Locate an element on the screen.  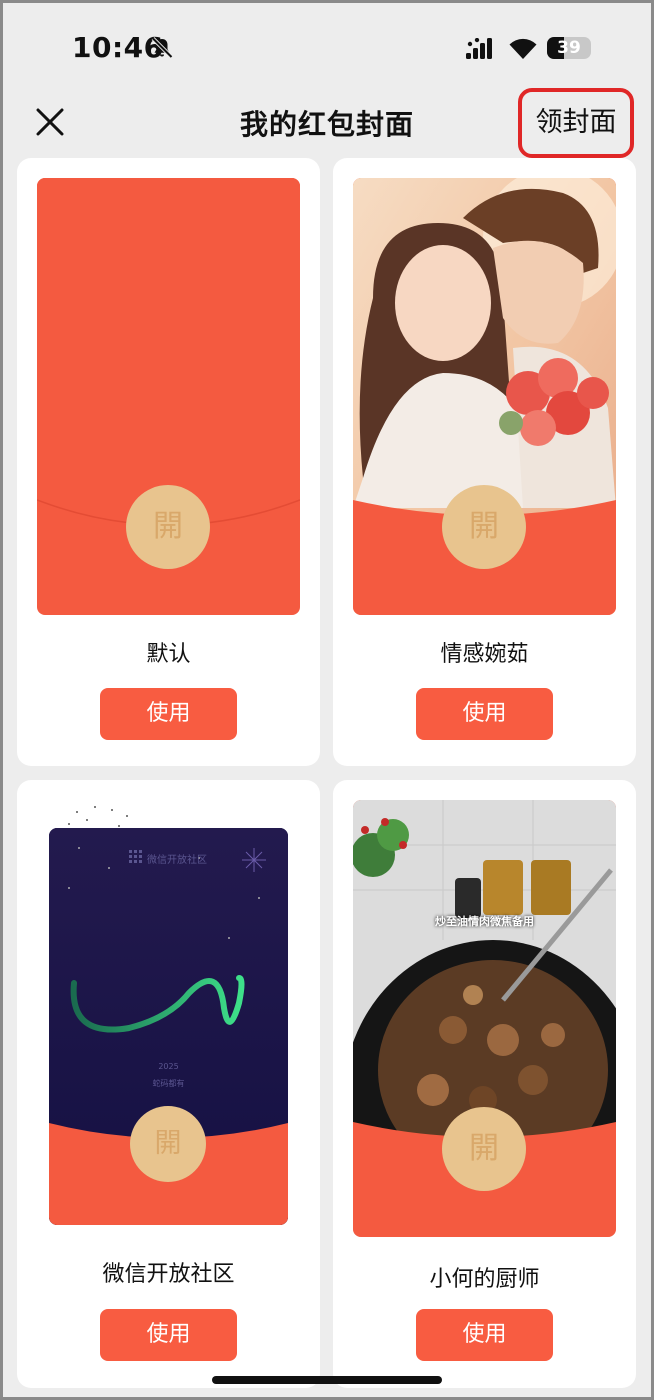
art-brand-text: 微信开放社区 is located at coordinates (177, 860).